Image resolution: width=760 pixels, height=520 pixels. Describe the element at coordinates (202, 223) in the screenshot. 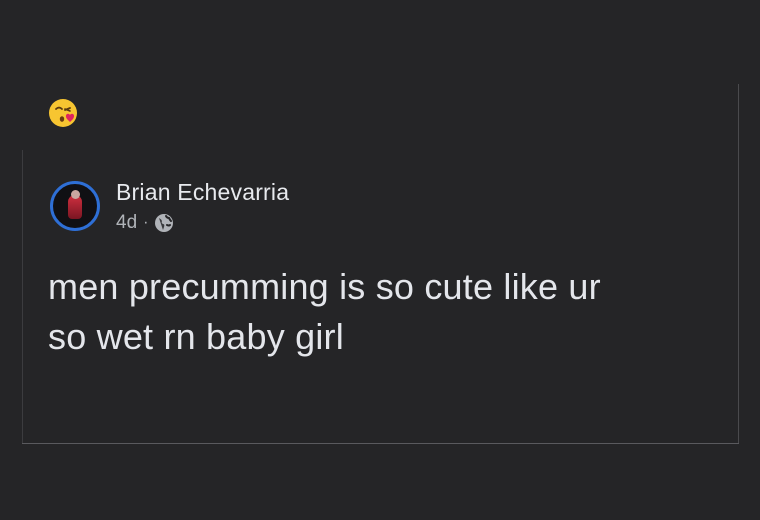

I see `post-subline: 4d ·` at that location.